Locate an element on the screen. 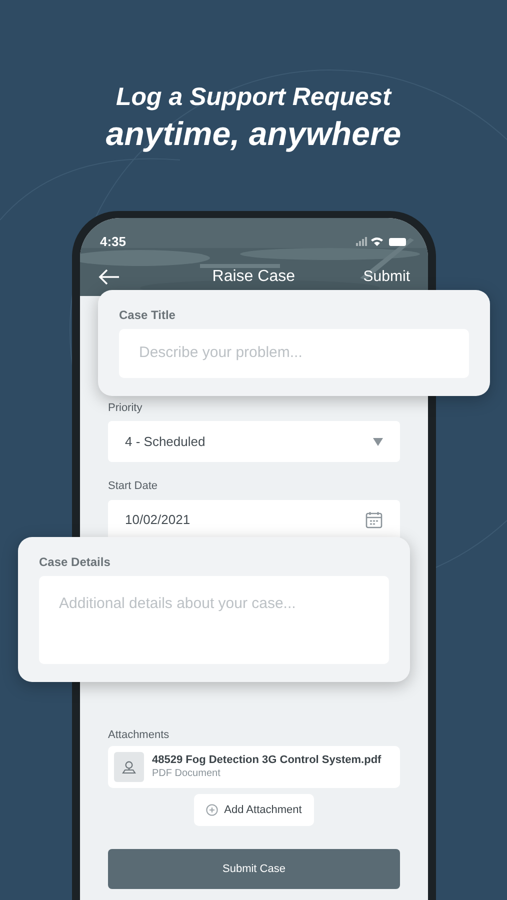 The width and height of the screenshot is (507, 900). back-arrow-icon is located at coordinates (109, 277).